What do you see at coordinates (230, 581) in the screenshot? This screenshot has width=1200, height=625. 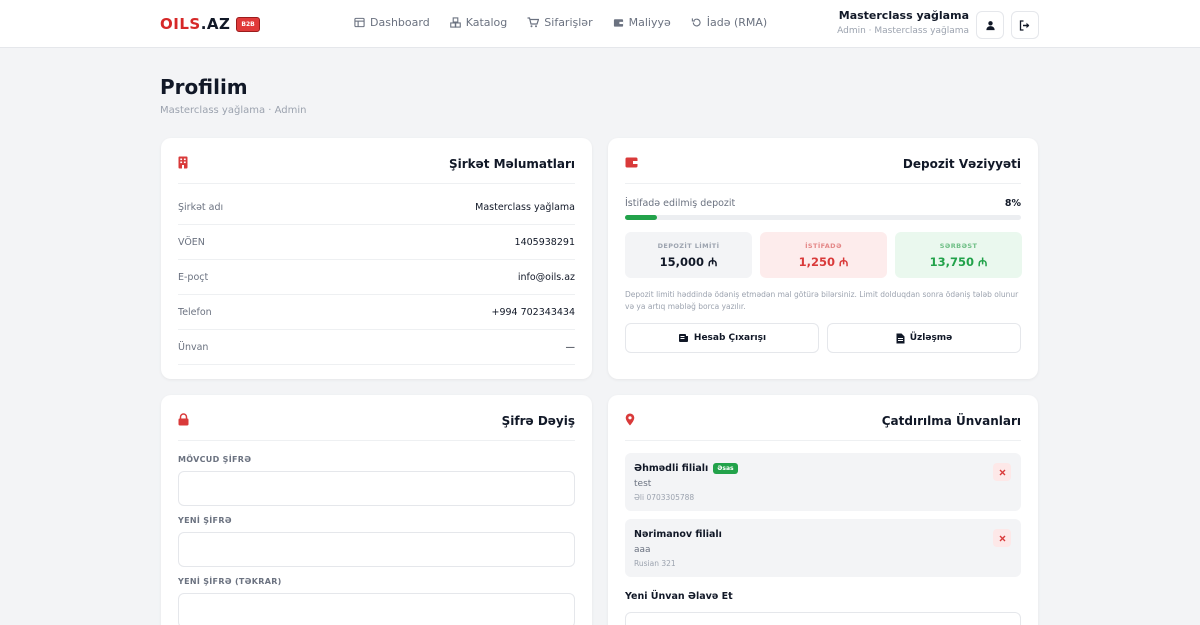 I see `repeat-password-label: YENİ ŞİFRƏ (TƏKRAR)` at bounding box center [230, 581].